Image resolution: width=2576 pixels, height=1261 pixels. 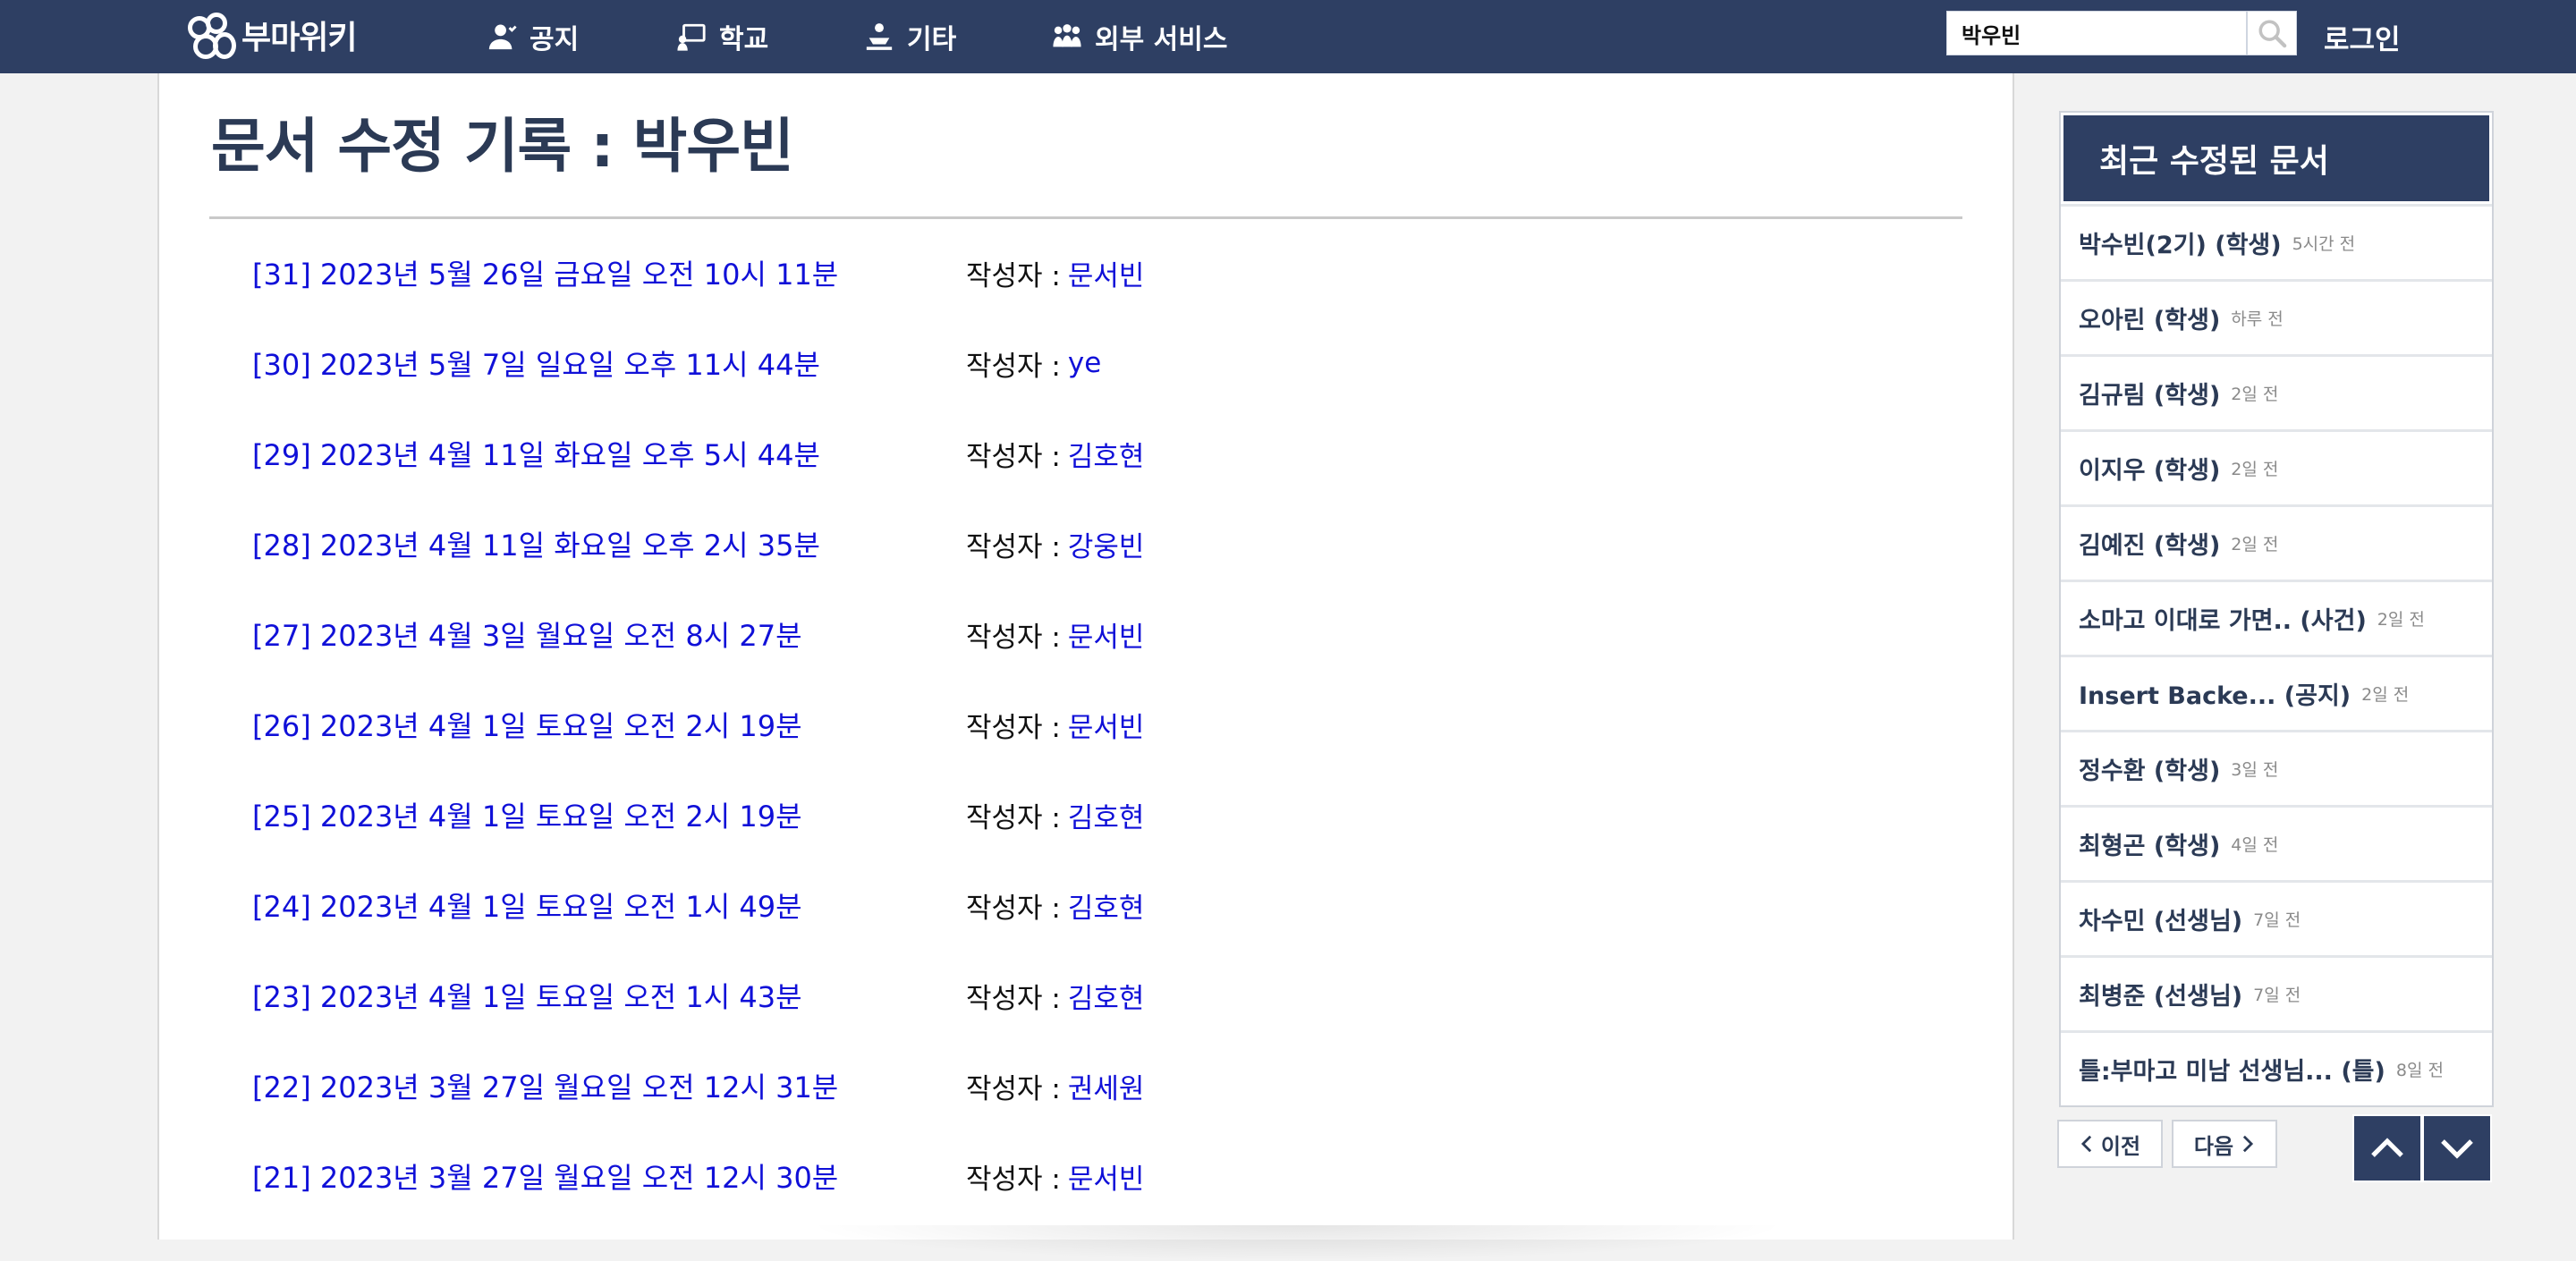 I want to click on recent-doc-title: 이지우 (학생), so click(x=2150, y=471).